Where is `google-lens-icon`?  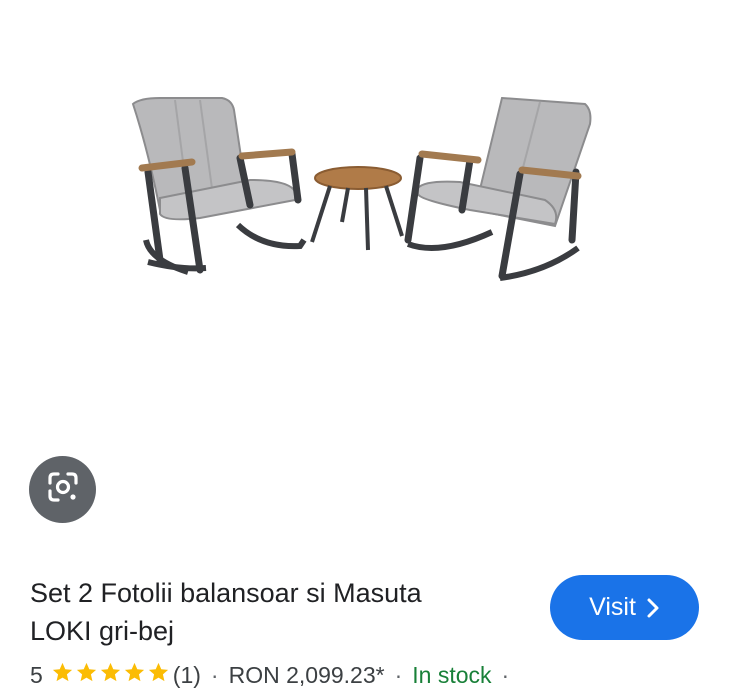
google-lens-icon is located at coordinates (63, 489).